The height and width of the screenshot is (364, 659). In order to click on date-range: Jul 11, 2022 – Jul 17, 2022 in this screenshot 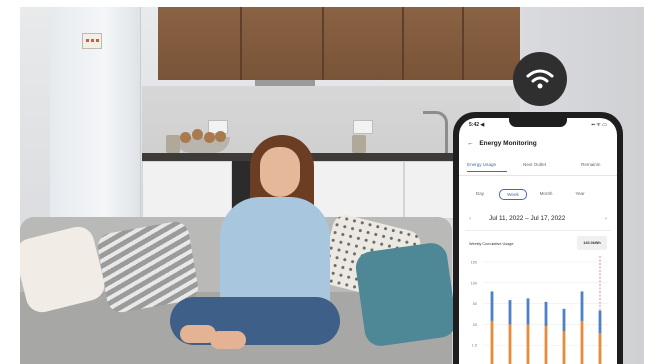, I will do `click(527, 218)`.